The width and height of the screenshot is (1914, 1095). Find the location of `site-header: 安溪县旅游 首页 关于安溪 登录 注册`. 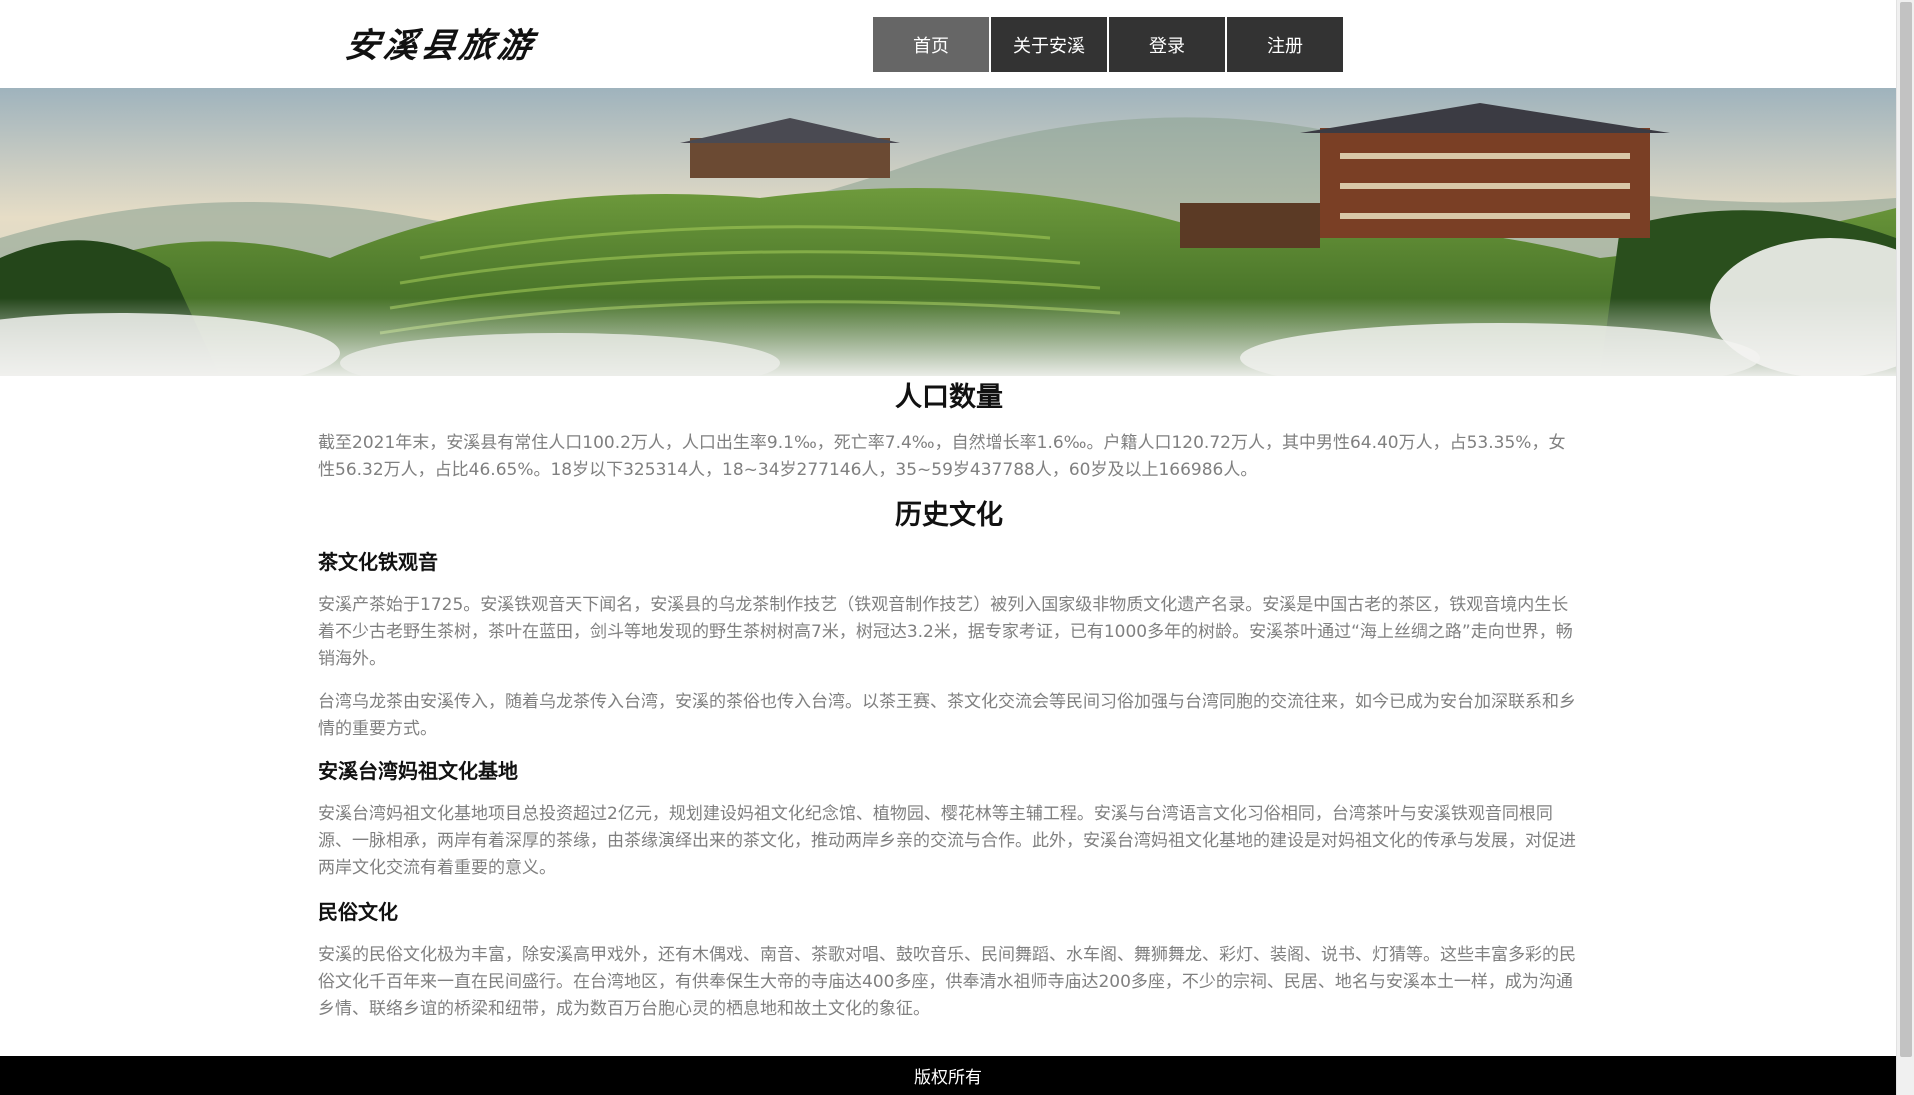

site-header: 安溪县旅游 首页 关于安溪 登录 注册 is located at coordinates (948, 44).